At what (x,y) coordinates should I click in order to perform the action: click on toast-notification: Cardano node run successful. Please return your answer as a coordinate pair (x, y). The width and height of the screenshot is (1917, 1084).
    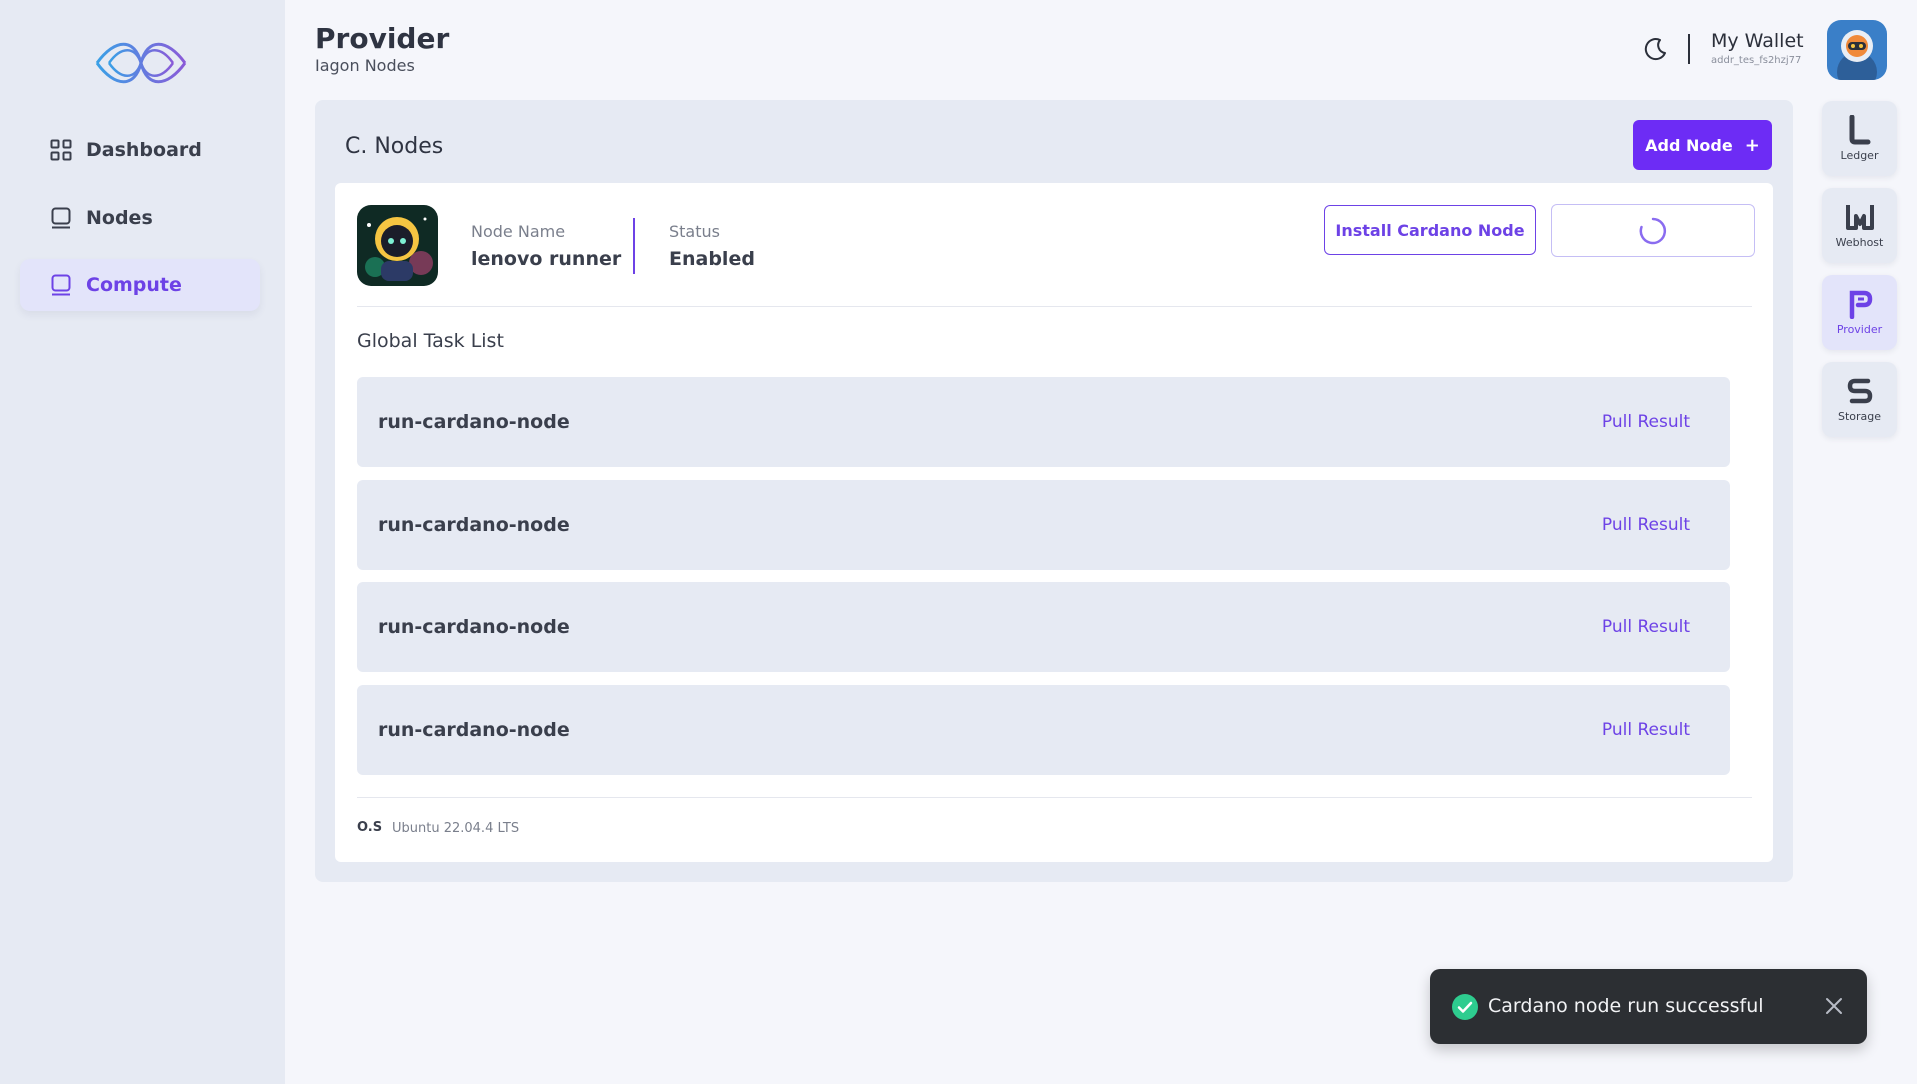
    Looking at the image, I should click on (1648, 1006).